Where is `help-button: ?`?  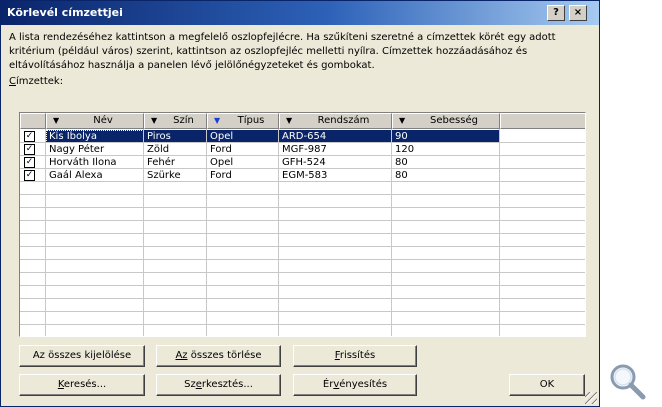 help-button: ? is located at coordinates (556, 13).